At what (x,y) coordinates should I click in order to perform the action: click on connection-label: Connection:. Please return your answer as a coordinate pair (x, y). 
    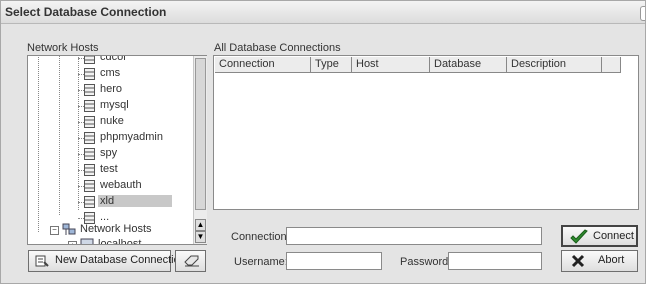
    Looking at the image, I should click on (260, 237).